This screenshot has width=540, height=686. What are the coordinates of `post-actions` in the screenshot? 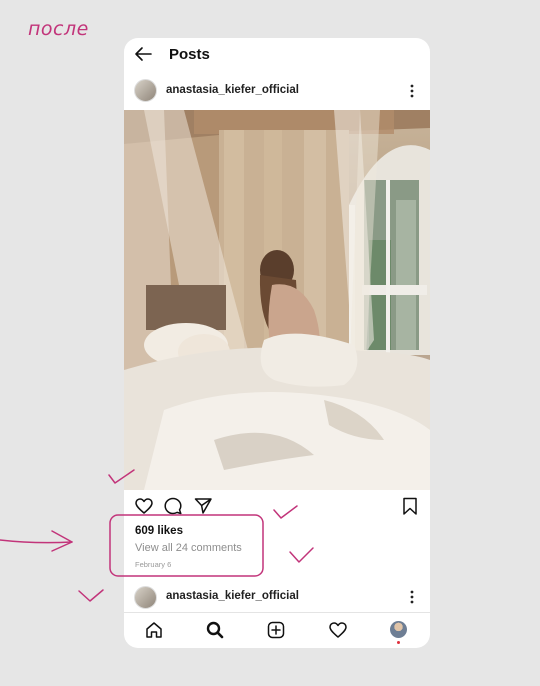 It's located at (277, 507).